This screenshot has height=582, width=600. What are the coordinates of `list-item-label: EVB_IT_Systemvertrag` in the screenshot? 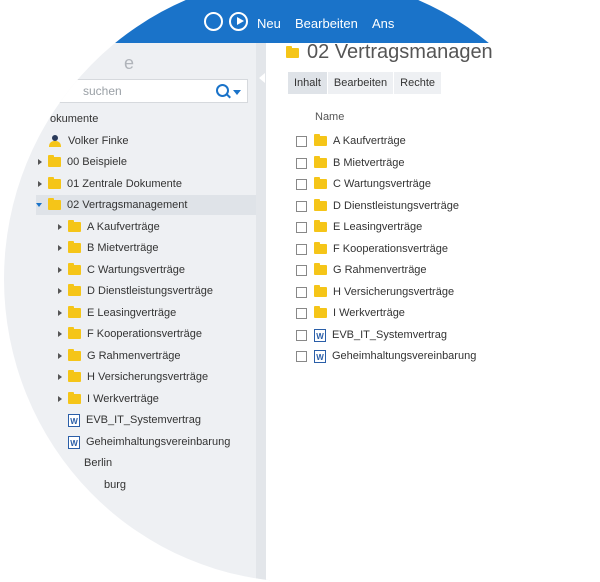 It's located at (389, 335).